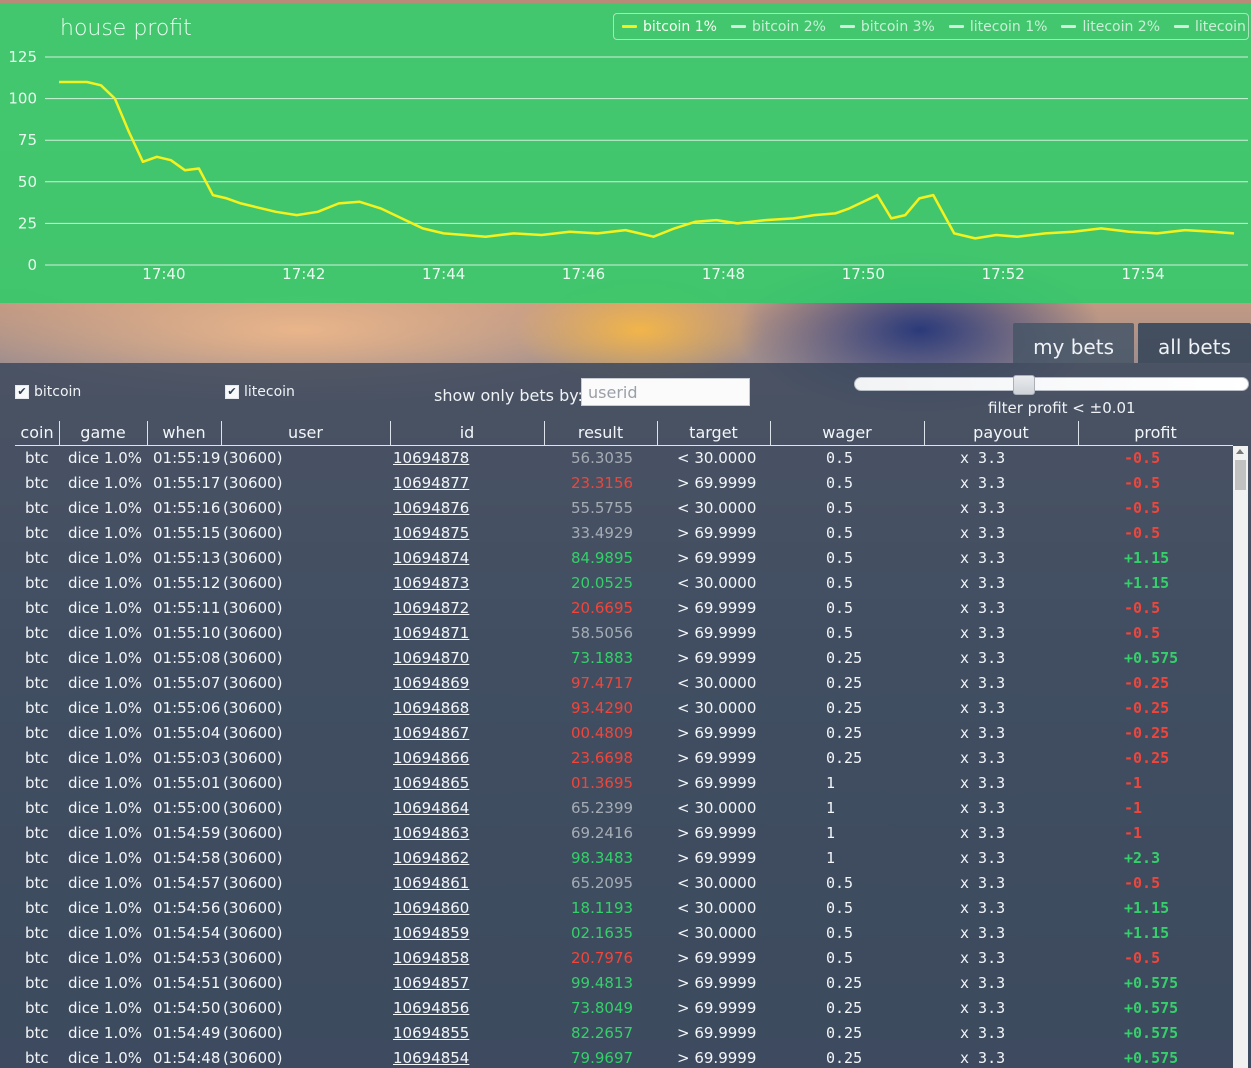 Image resolution: width=1251 pixels, height=1068 pixels. What do you see at coordinates (1147, 908) in the screenshot?
I see `cell-profit: +1.15` at bounding box center [1147, 908].